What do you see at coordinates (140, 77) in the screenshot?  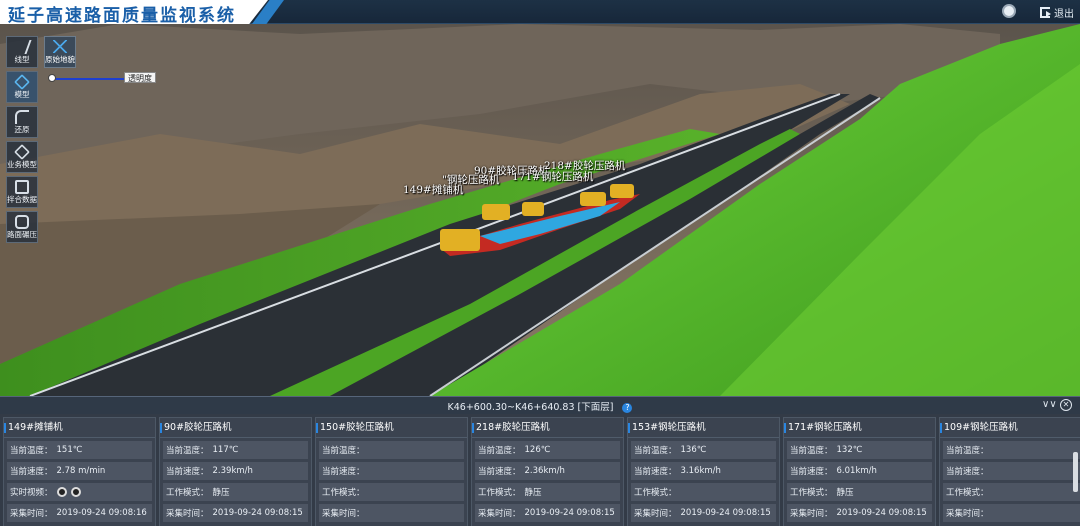 I see `opacity-label: 透明度` at bounding box center [140, 77].